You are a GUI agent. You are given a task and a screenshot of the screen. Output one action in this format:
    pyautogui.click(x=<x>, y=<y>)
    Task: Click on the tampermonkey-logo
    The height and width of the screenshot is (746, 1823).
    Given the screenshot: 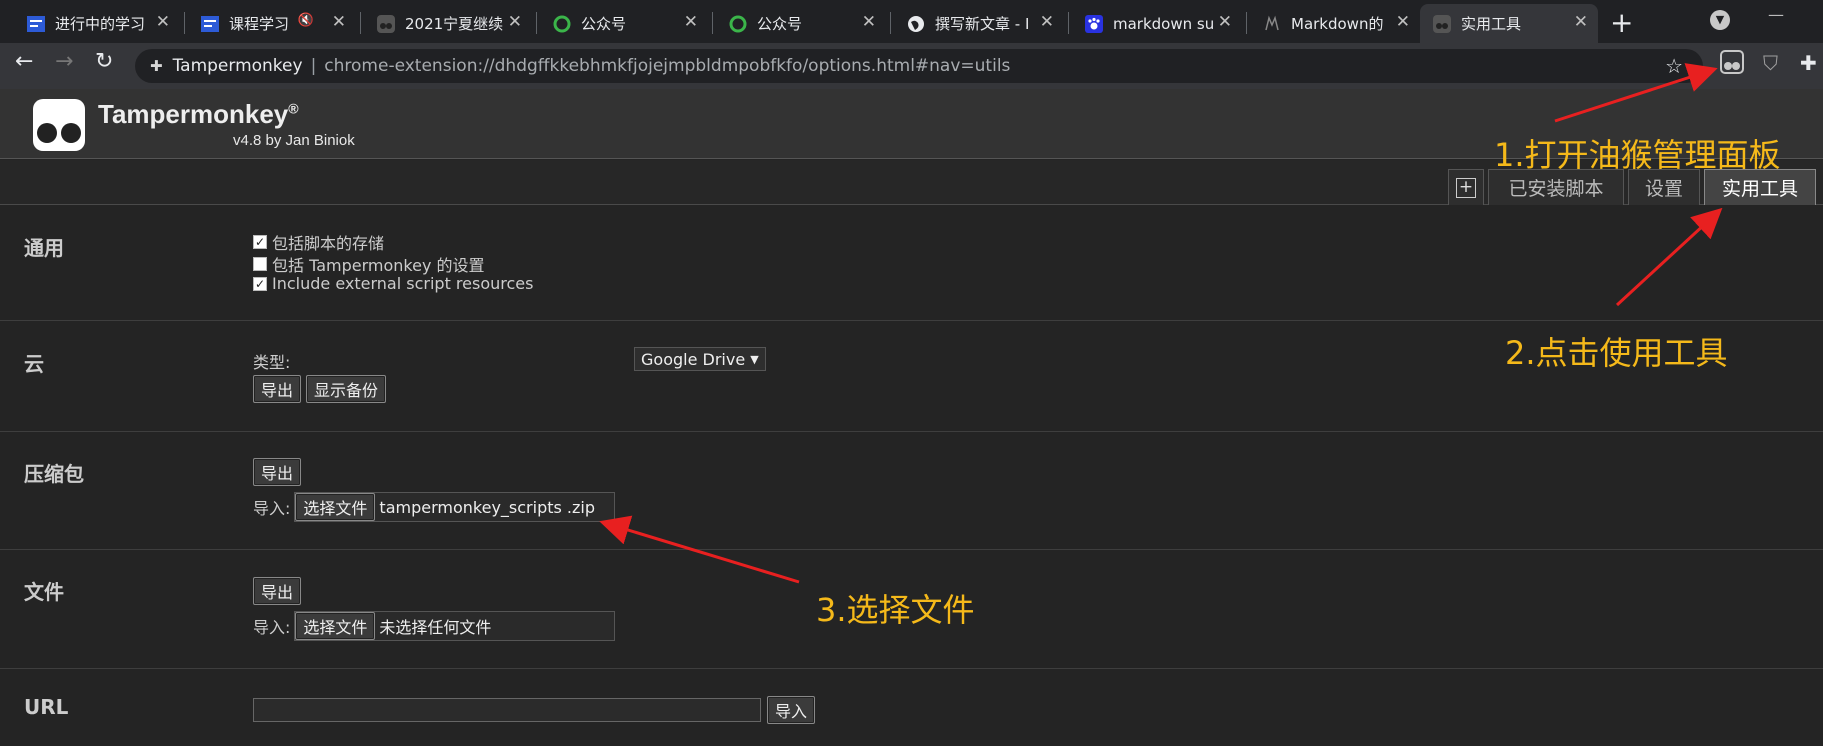 What is the action you would take?
    pyautogui.click(x=59, y=125)
    